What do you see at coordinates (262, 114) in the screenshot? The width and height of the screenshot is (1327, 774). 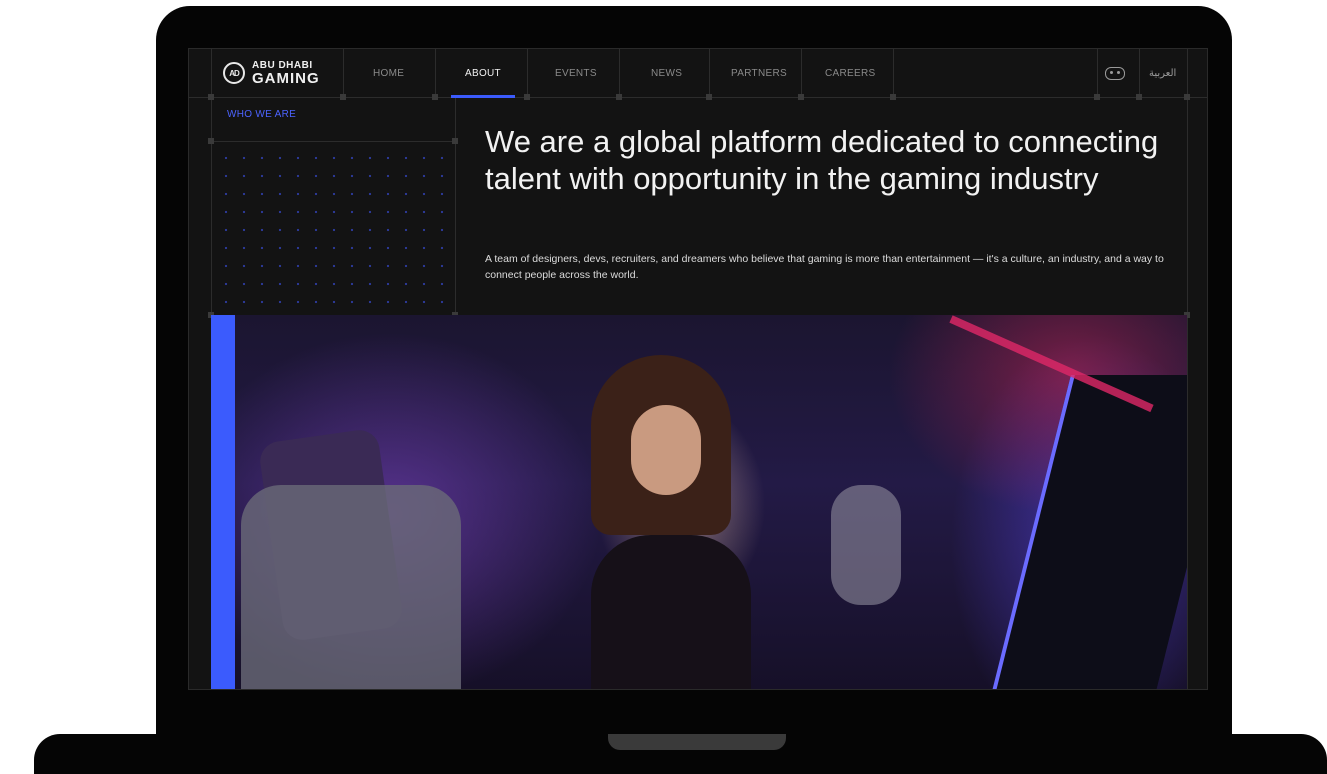 I see `section-eyebrow: WHO WE ARE` at bounding box center [262, 114].